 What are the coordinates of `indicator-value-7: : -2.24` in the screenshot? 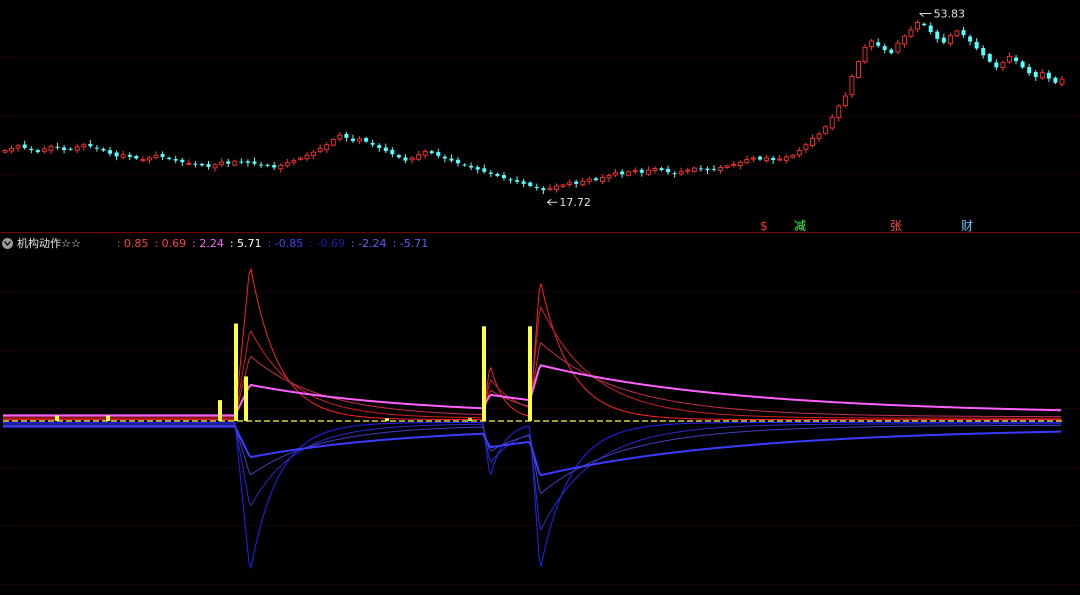 It's located at (368, 243).